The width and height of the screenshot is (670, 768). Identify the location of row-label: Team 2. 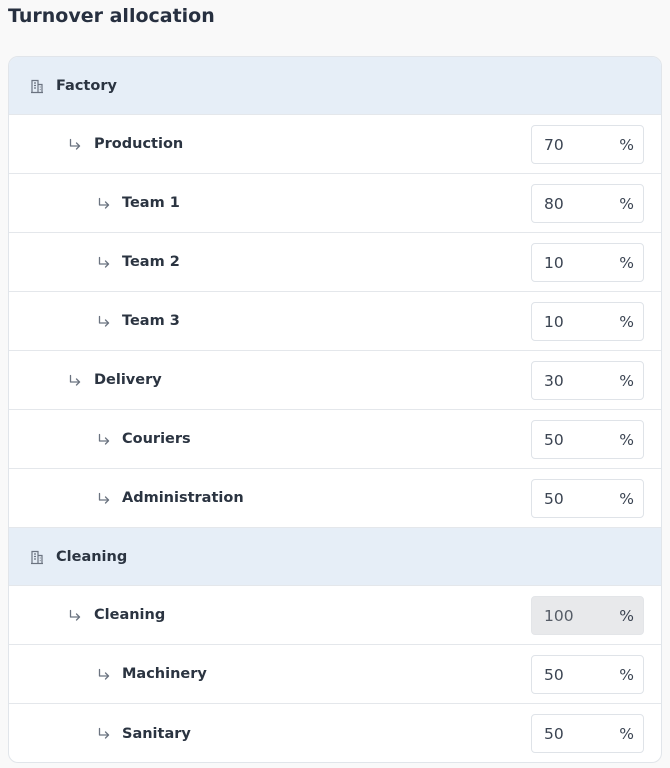
(151, 262).